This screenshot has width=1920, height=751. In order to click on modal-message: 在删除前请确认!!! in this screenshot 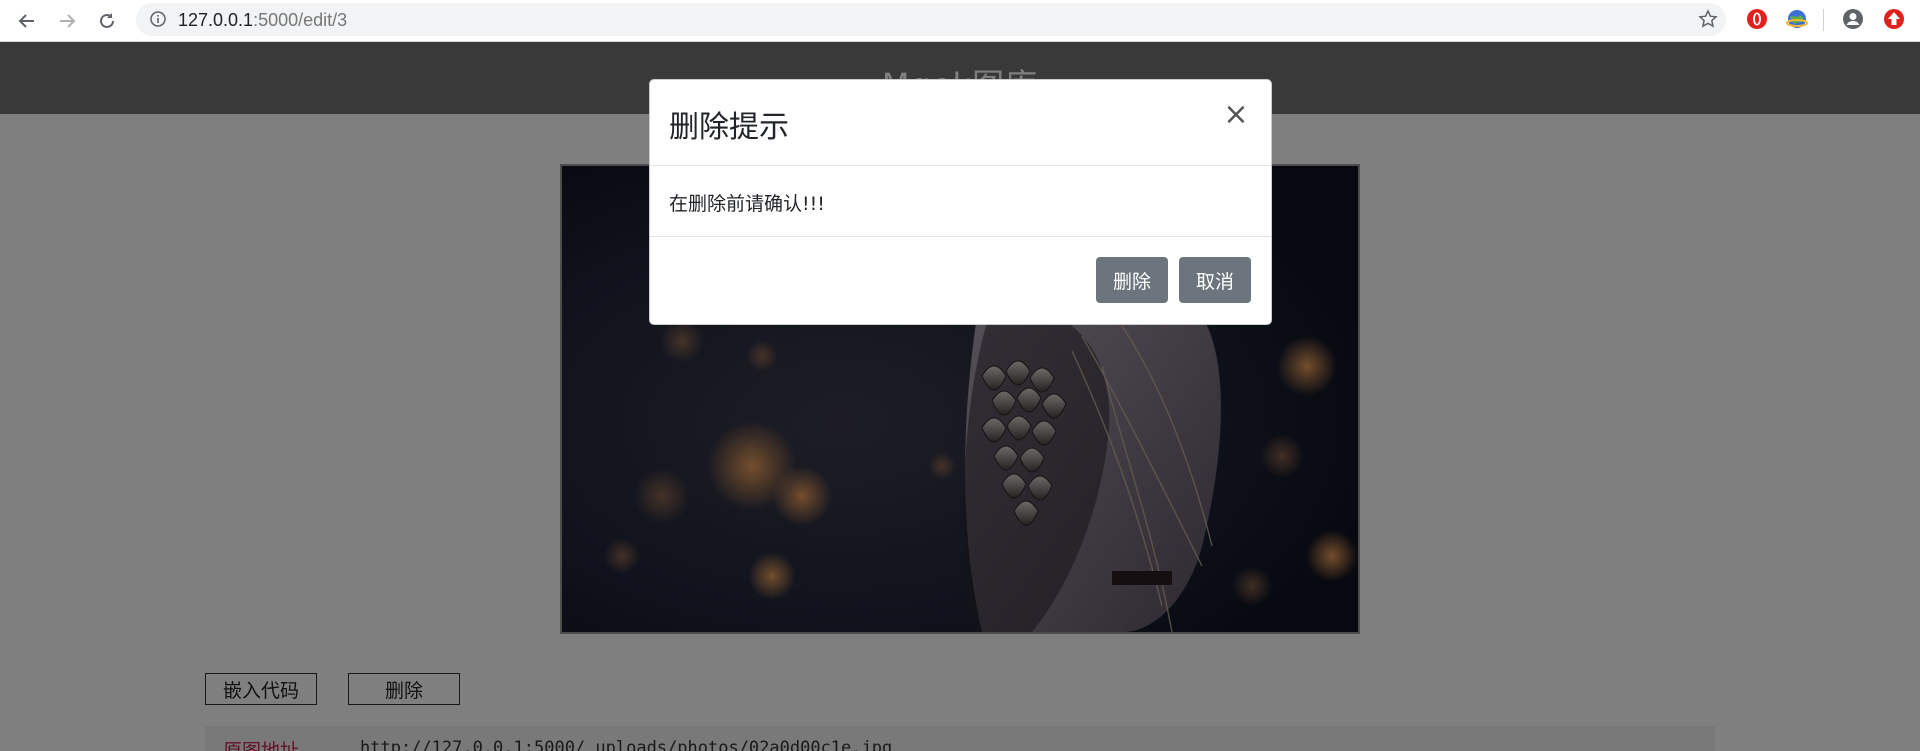, I will do `click(747, 204)`.